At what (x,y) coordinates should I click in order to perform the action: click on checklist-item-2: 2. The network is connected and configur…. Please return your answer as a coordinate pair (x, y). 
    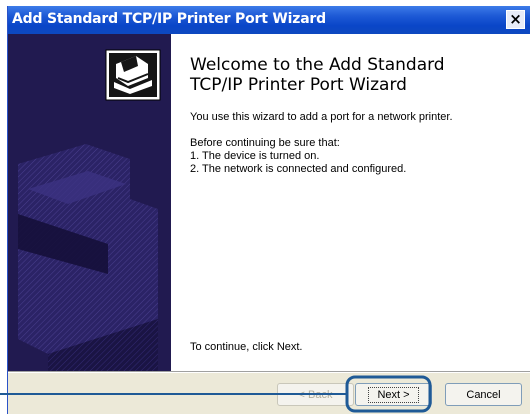
    Looking at the image, I should click on (298, 169).